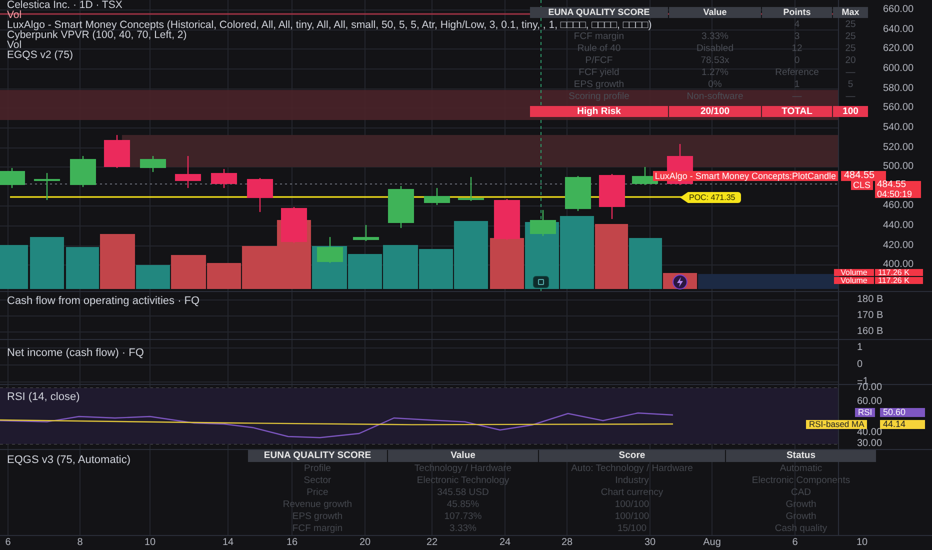 The height and width of the screenshot is (550, 932). I want to click on table-cell: High Risk, so click(599, 111).